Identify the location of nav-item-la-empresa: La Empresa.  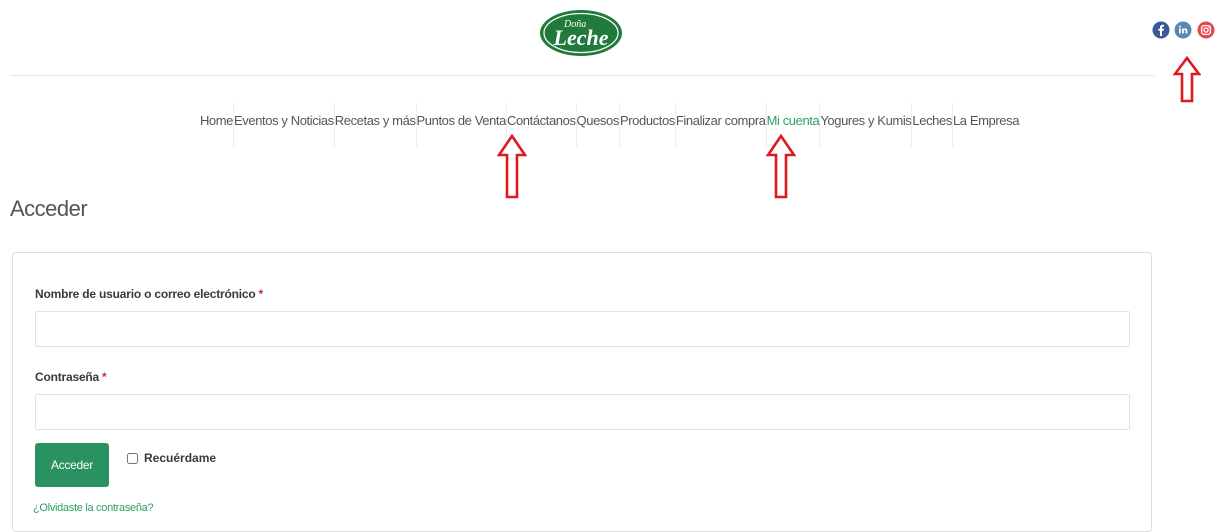
(986, 125).